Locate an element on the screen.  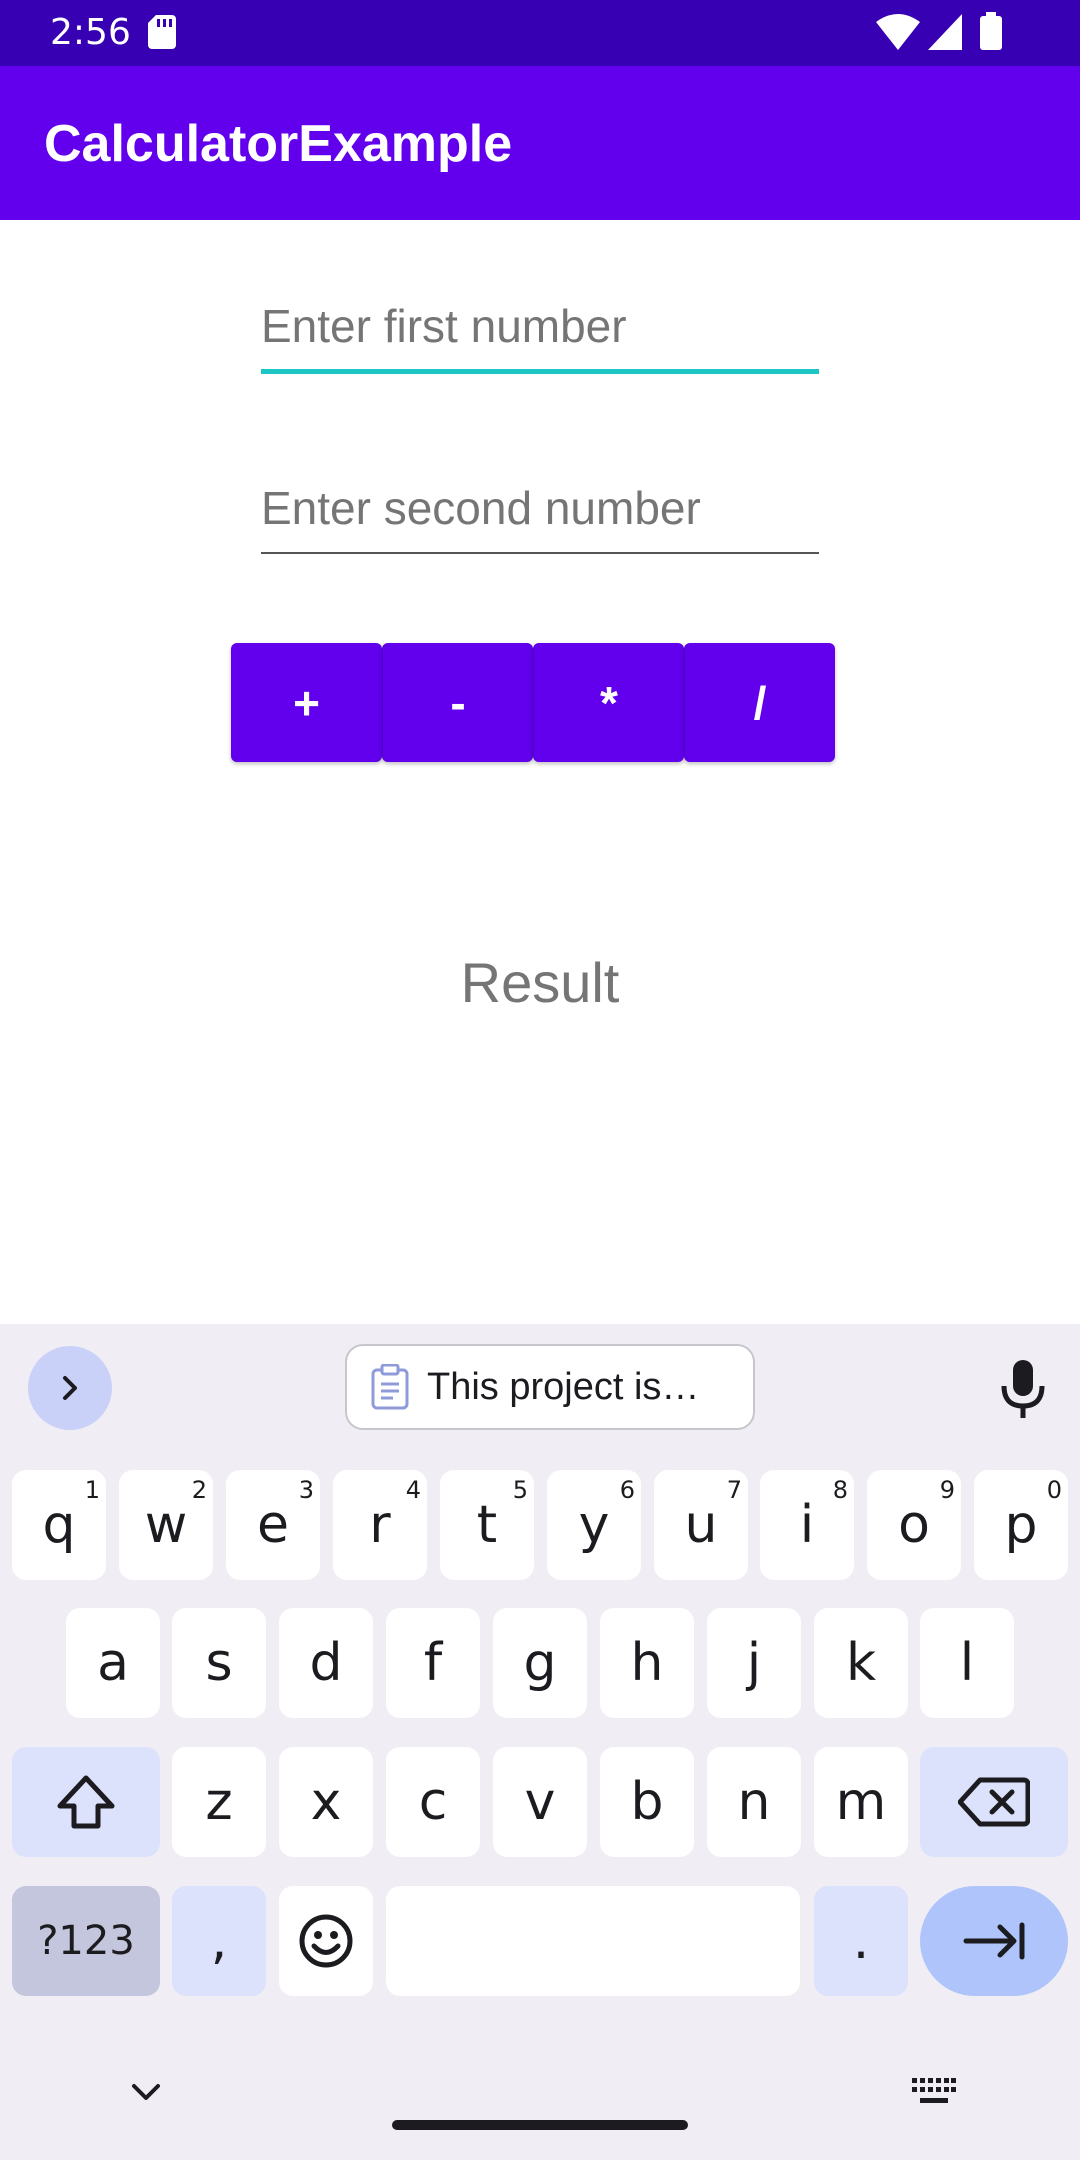
first-number-input is located at coordinates (540, 326).